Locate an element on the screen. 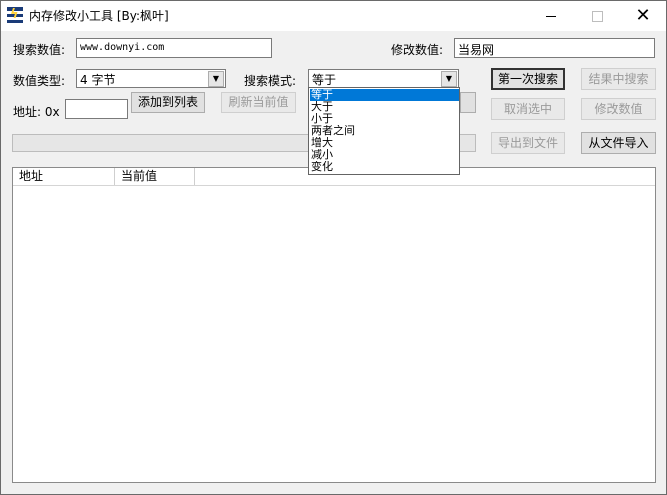 This screenshot has height=495, width=667. search-mode-selected: 等于 is located at coordinates (324, 80).